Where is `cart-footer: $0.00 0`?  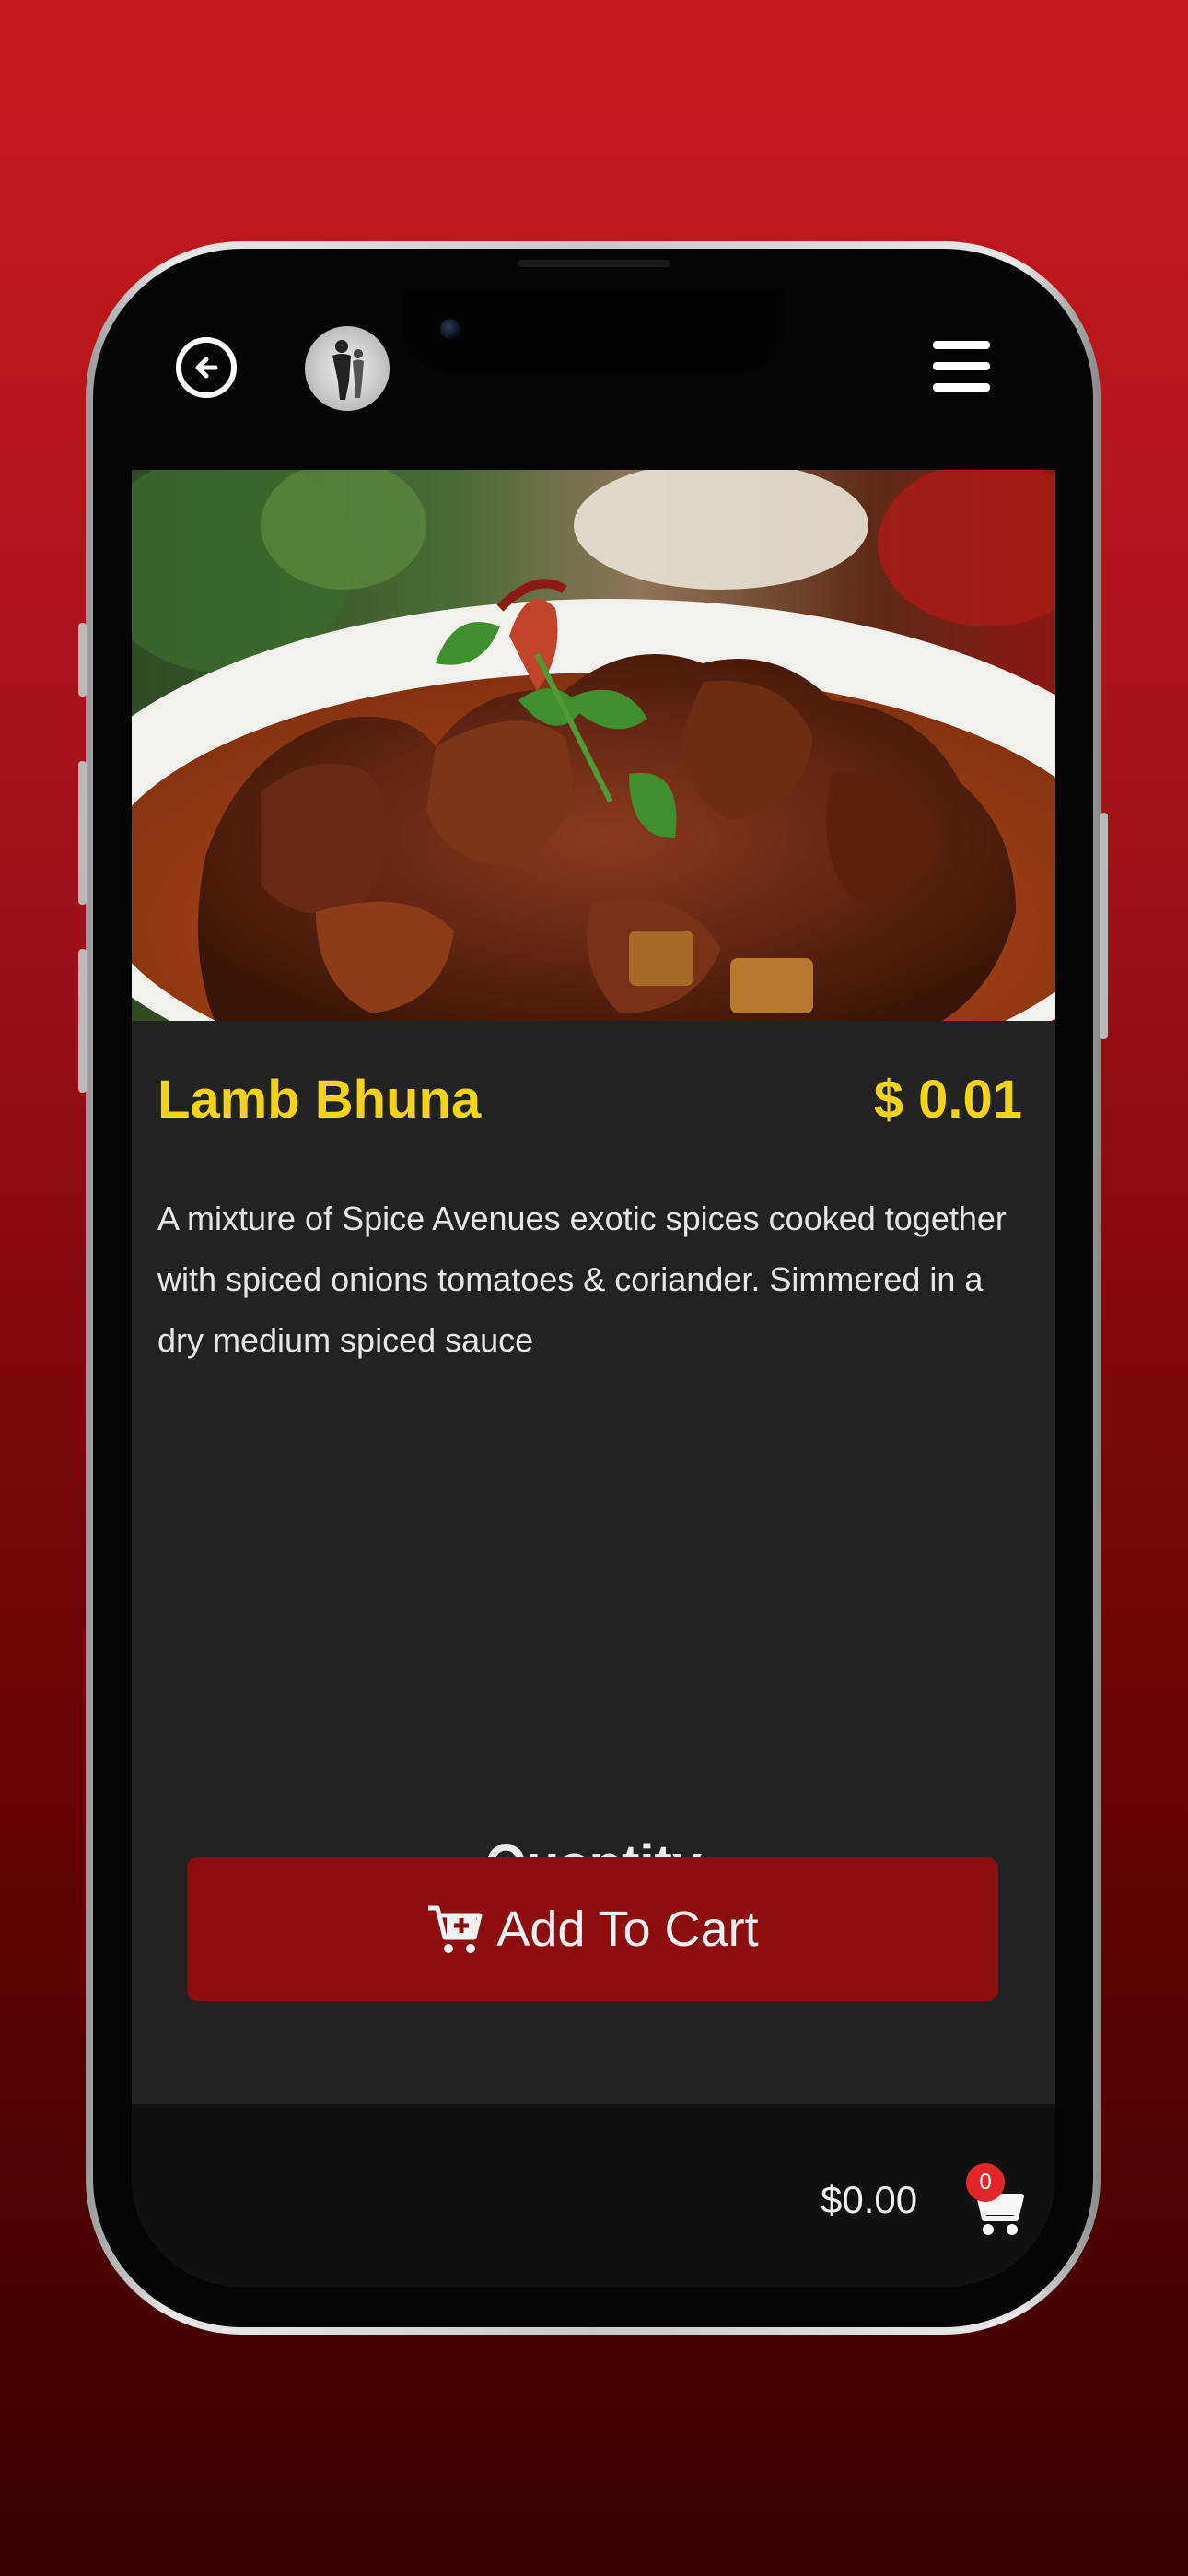 cart-footer: $0.00 0 is located at coordinates (593, 2195).